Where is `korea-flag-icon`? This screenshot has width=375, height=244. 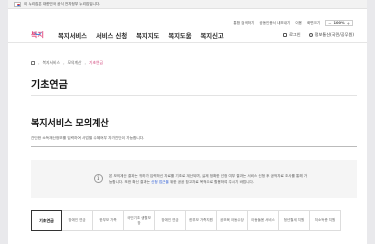
korea-flag-icon is located at coordinates (17, 4).